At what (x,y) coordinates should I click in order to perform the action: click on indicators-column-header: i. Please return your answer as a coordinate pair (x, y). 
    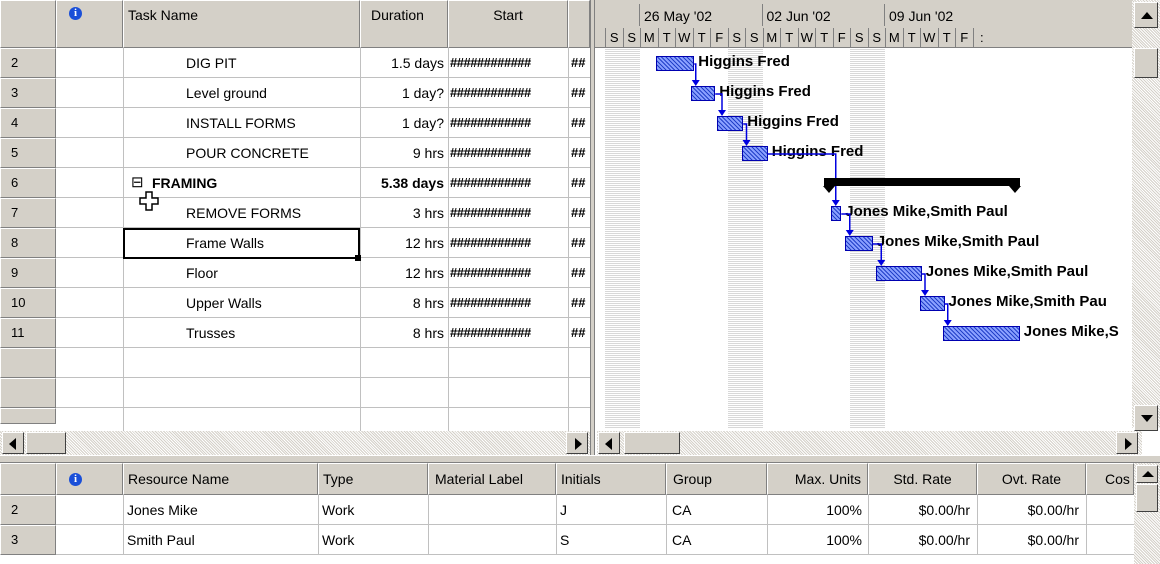
    Looking at the image, I should click on (89, 24).